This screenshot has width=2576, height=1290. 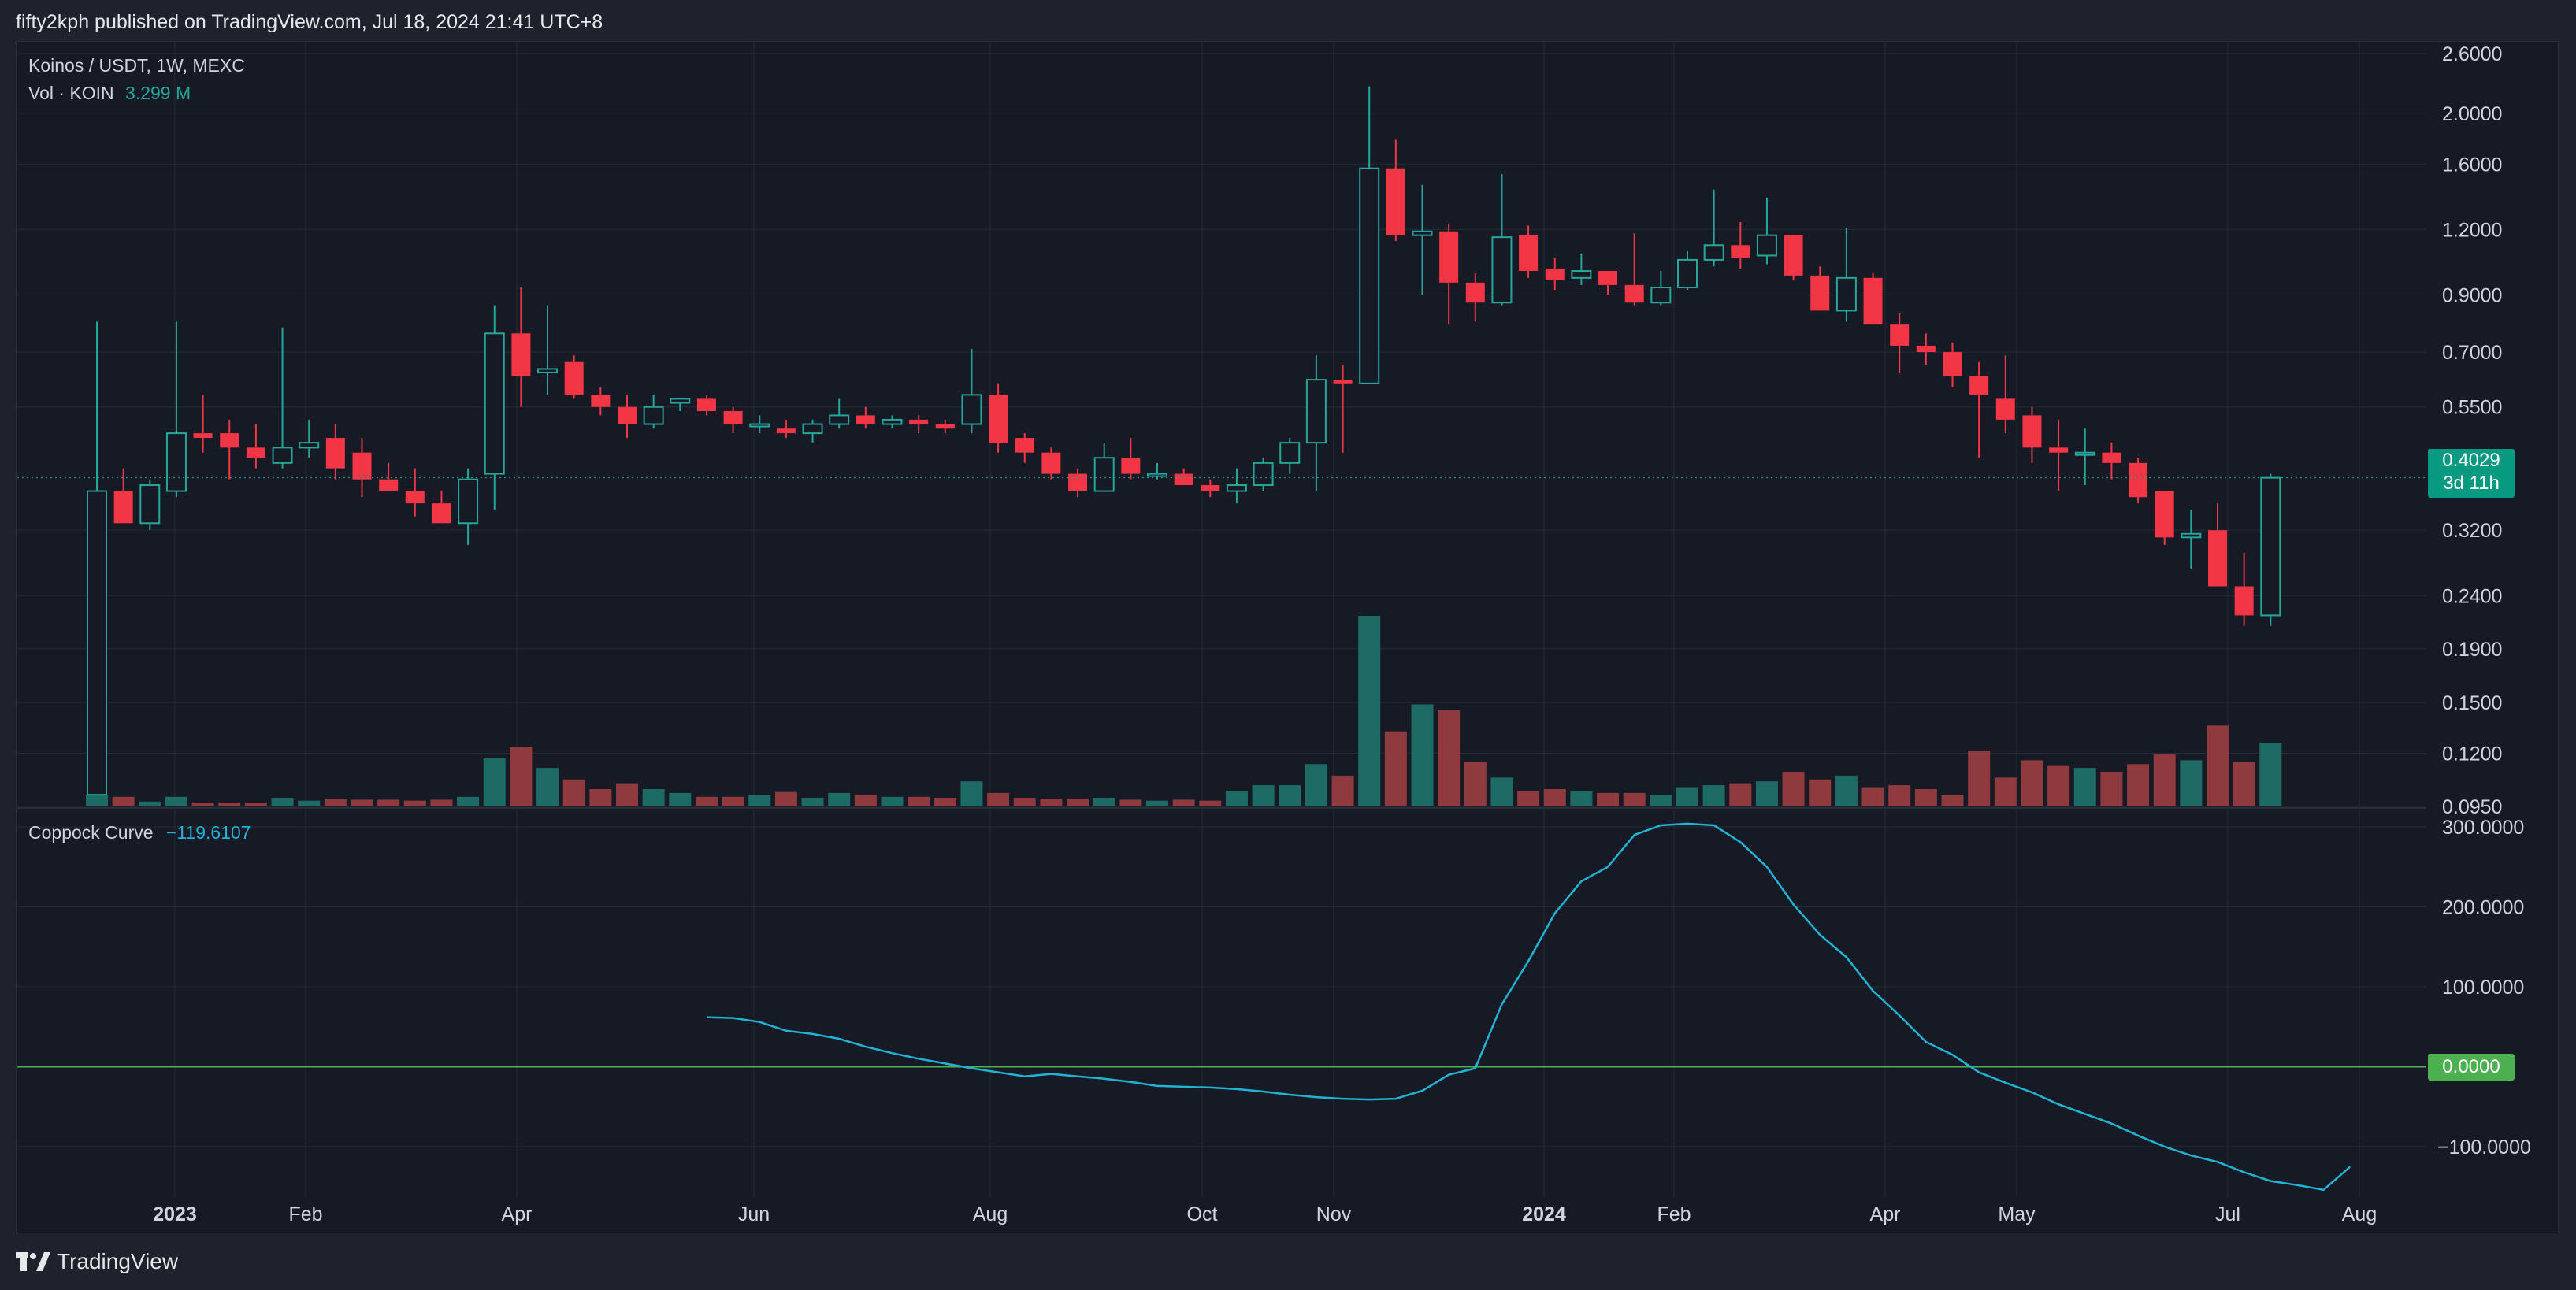 I want to click on indicator-tick-label: 200.0000, so click(x=2483, y=908).